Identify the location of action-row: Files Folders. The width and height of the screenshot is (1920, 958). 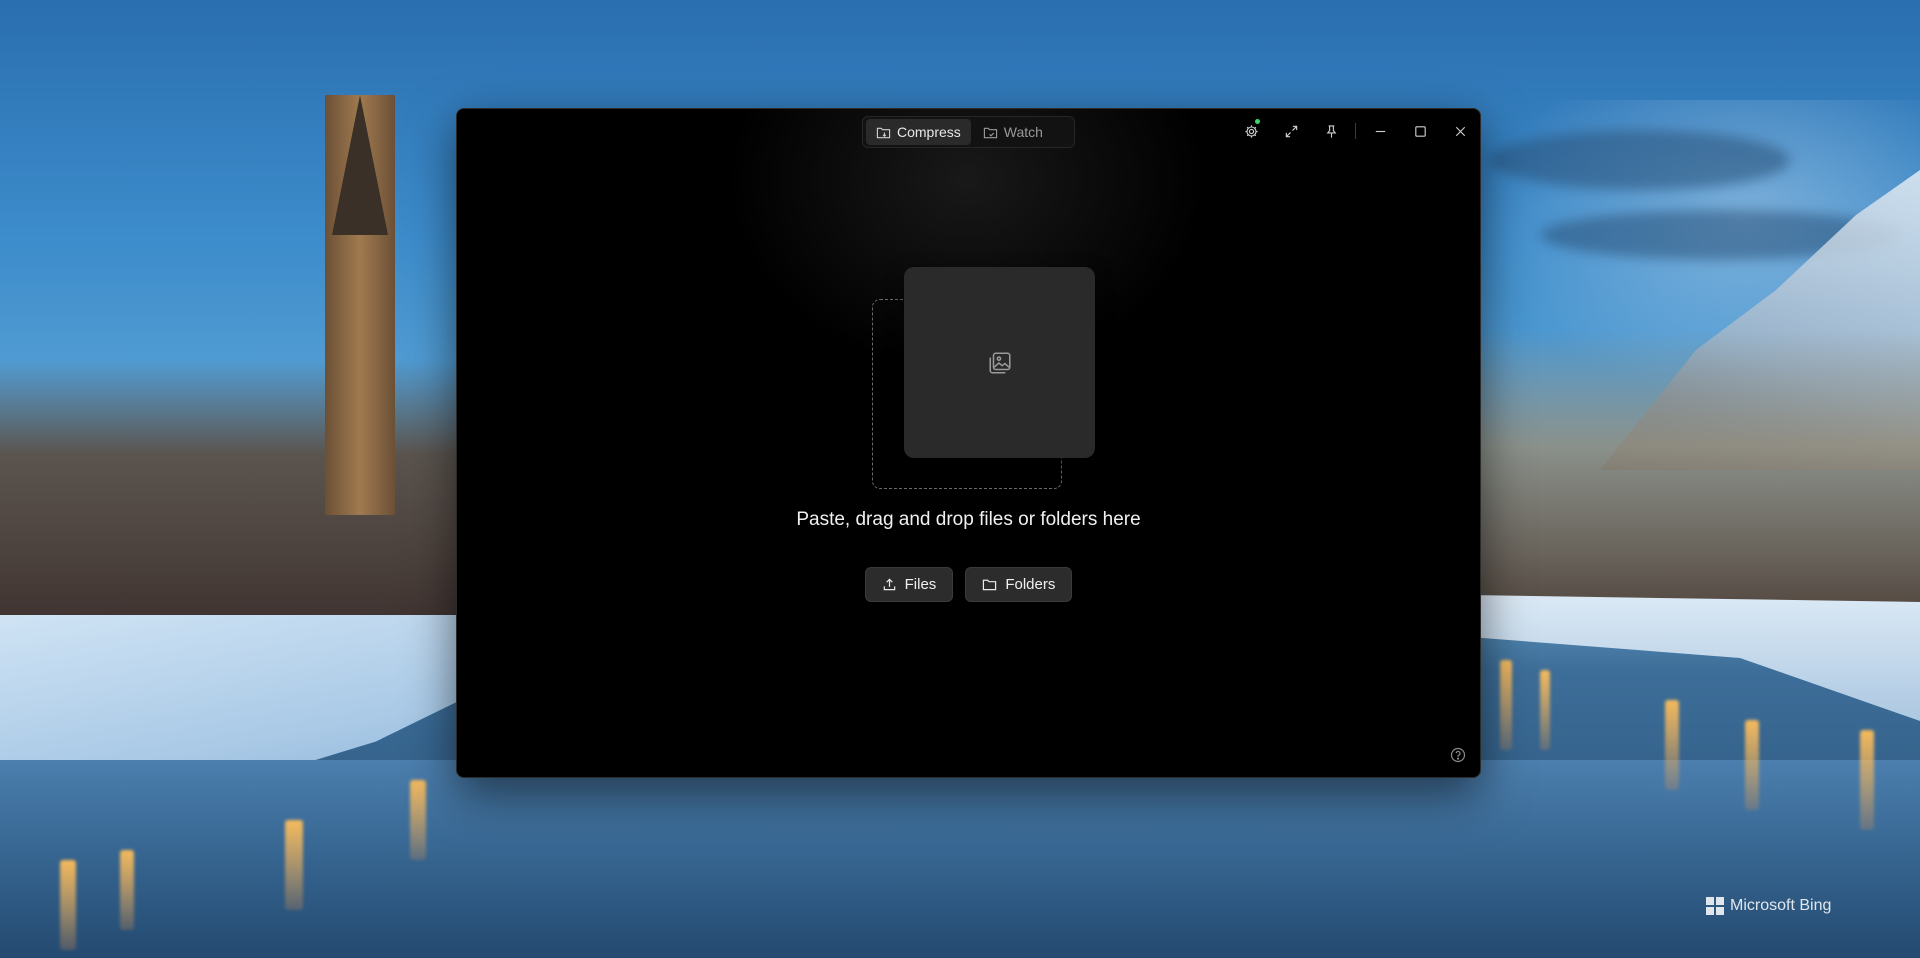
(968, 584).